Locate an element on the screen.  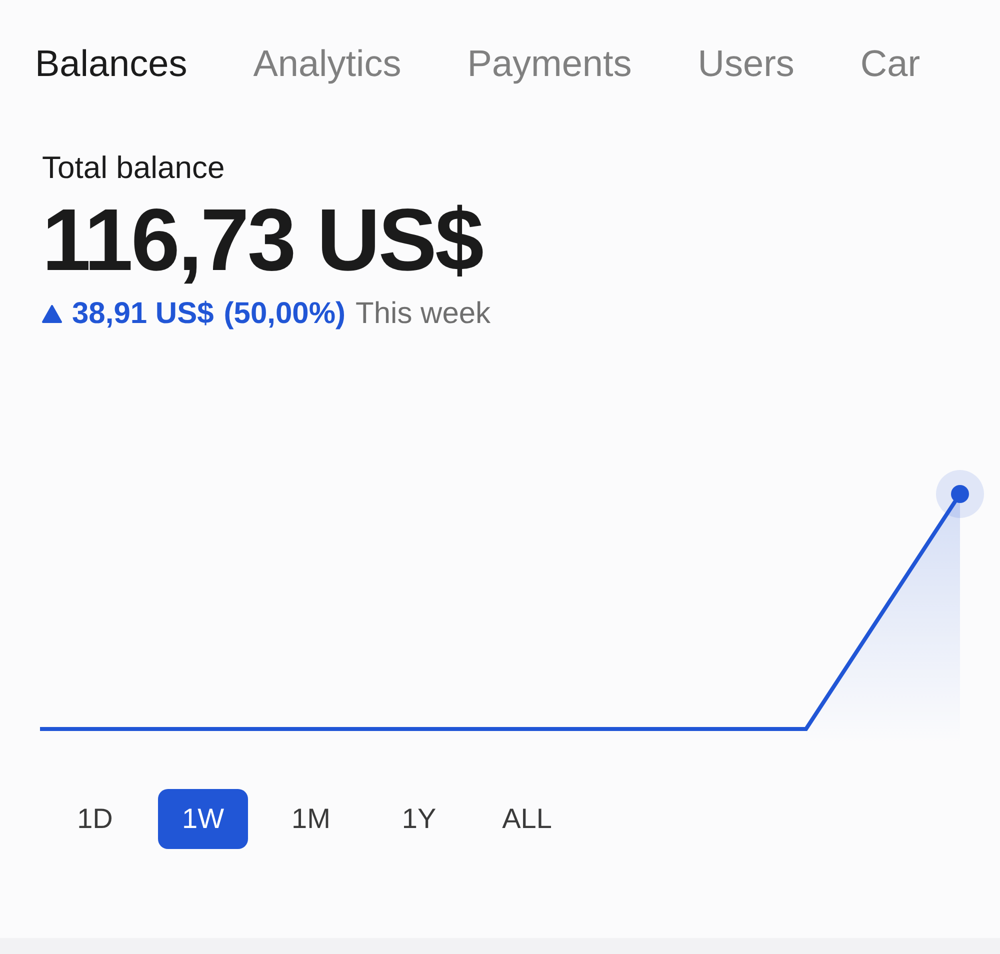
range-button: 1W is located at coordinates (203, 819).